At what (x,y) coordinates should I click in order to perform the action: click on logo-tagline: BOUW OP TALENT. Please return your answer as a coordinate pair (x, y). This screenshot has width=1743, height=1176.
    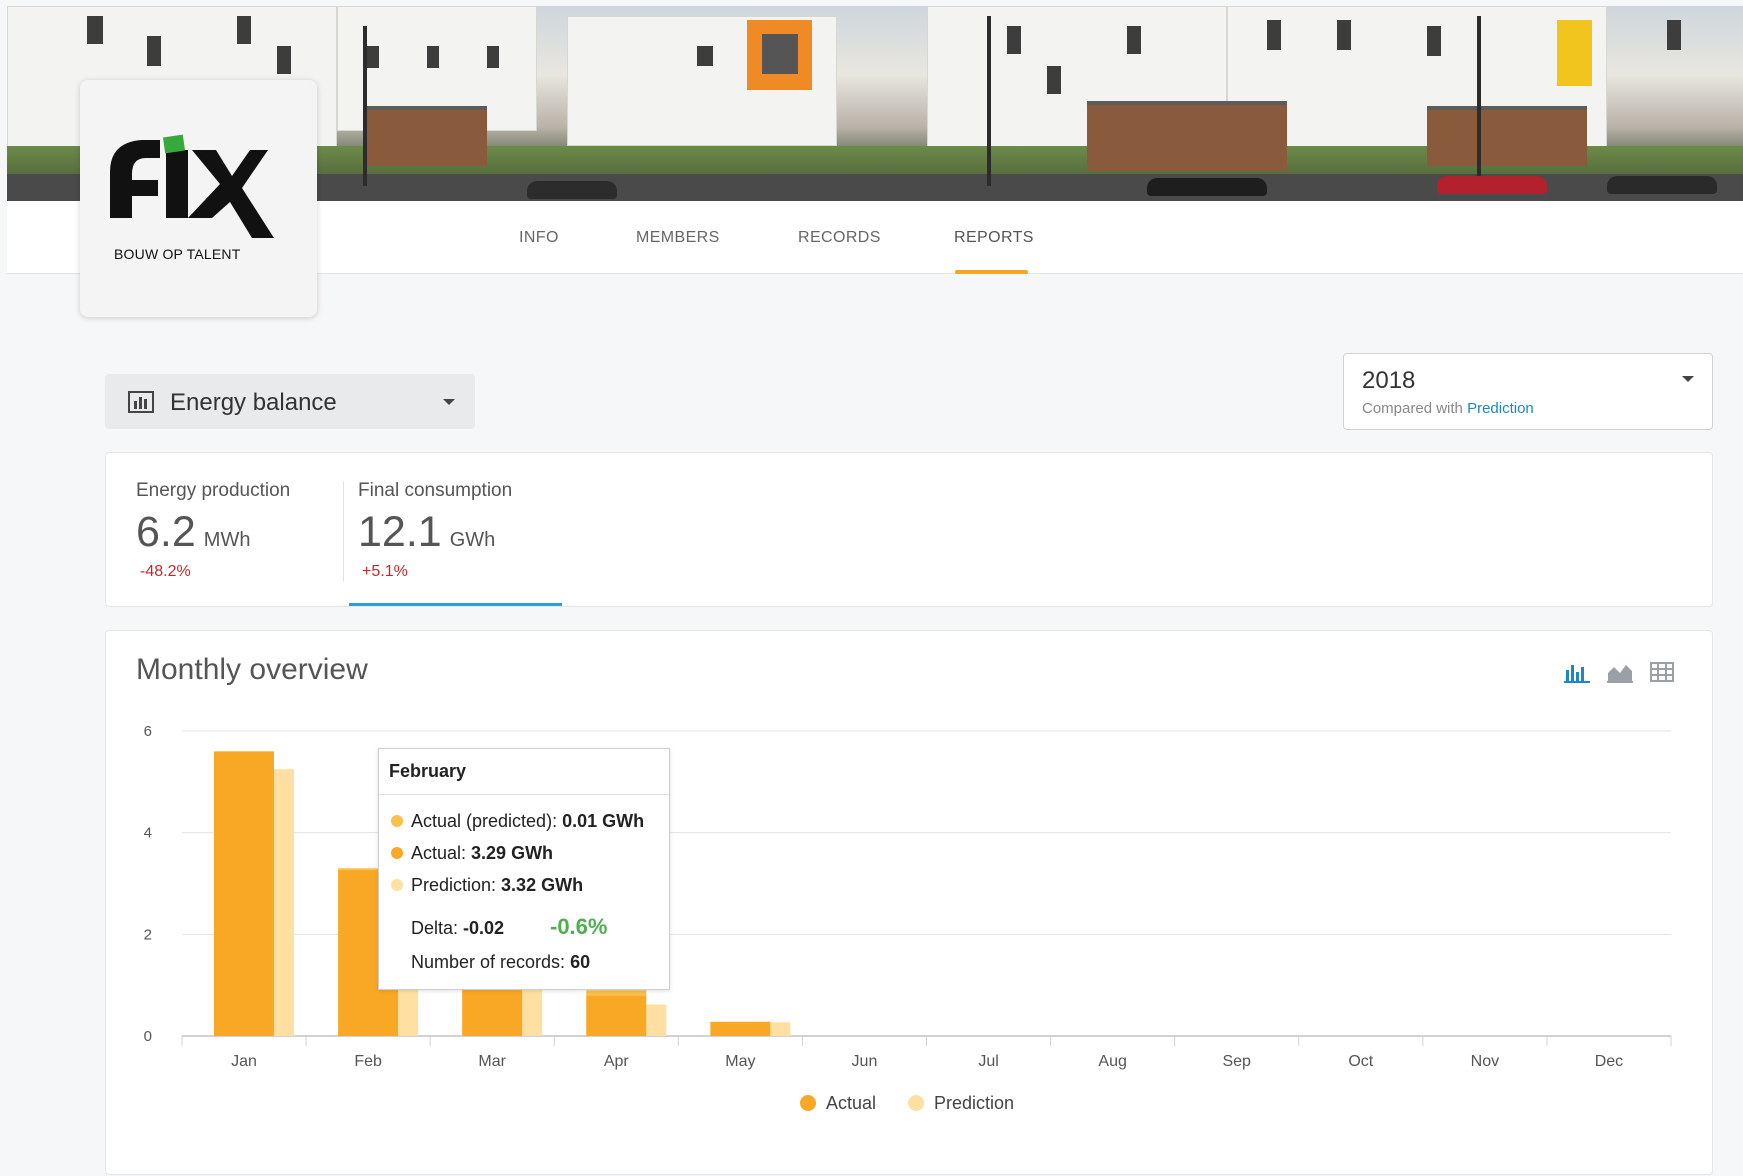
    Looking at the image, I should click on (177, 254).